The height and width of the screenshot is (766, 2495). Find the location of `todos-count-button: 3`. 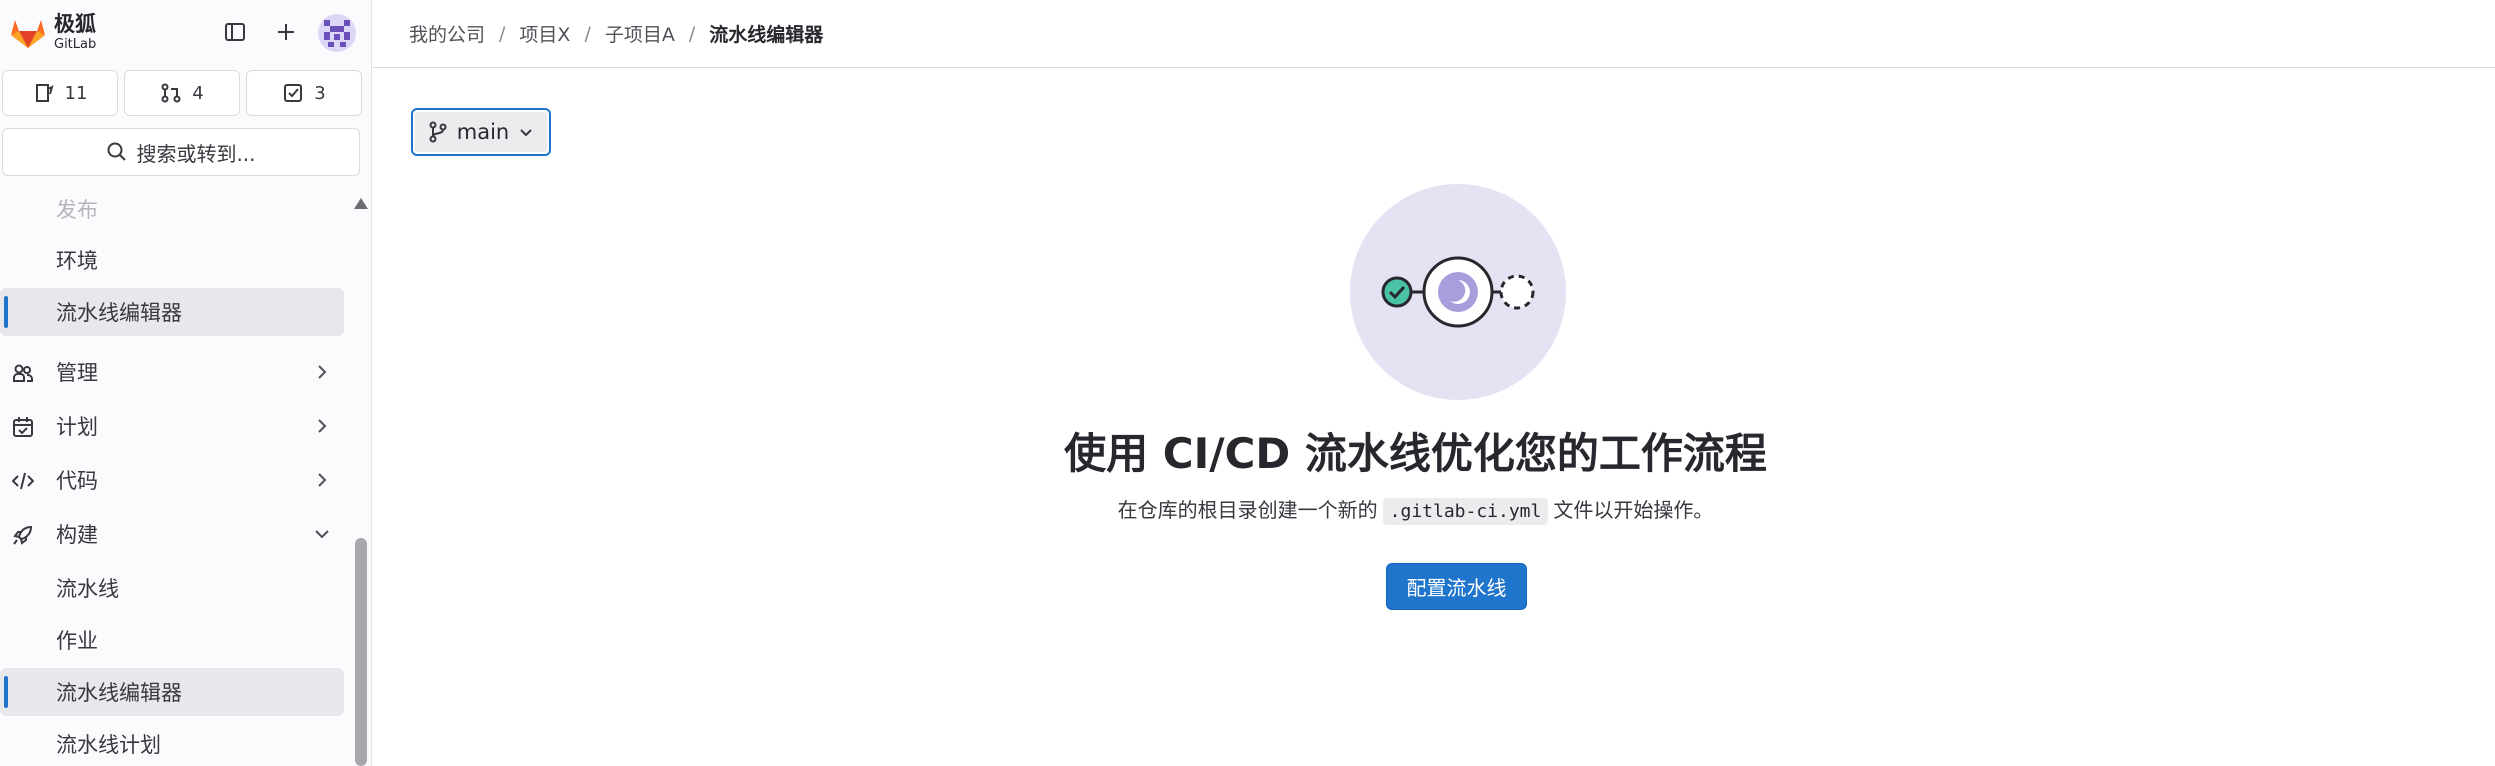

todos-count-button: 3 is located at coordinates (304, 93).